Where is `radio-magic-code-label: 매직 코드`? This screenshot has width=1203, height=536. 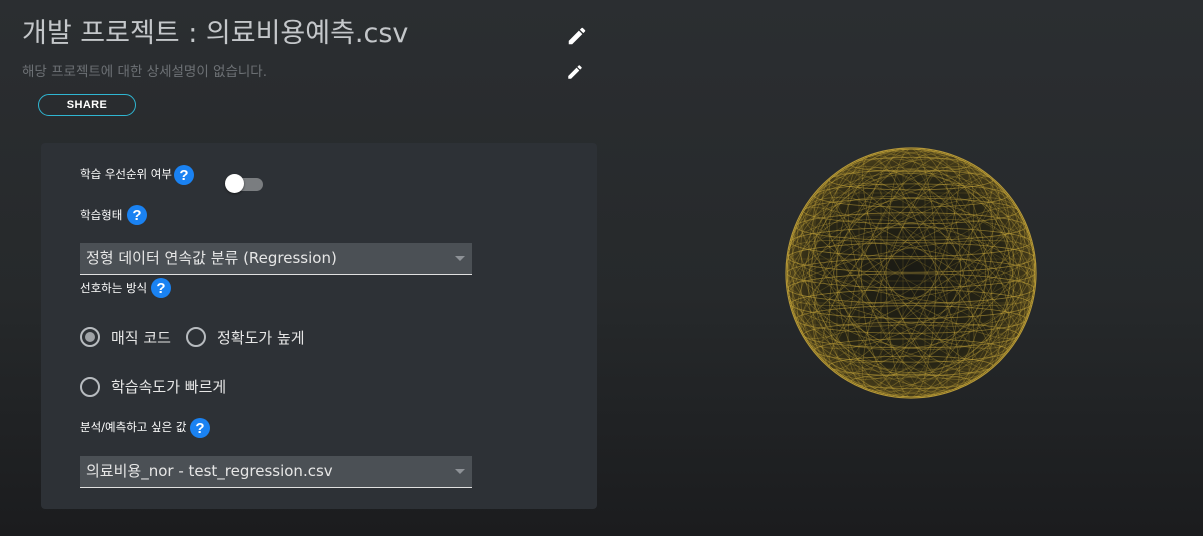 radio-magic-code-label: 매직 코드 is located at coordinates (141, 337).